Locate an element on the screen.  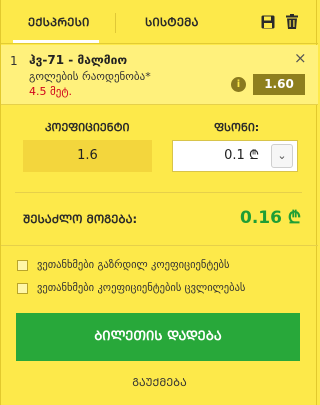
info-icon: i is located at coordinates (238, 84).